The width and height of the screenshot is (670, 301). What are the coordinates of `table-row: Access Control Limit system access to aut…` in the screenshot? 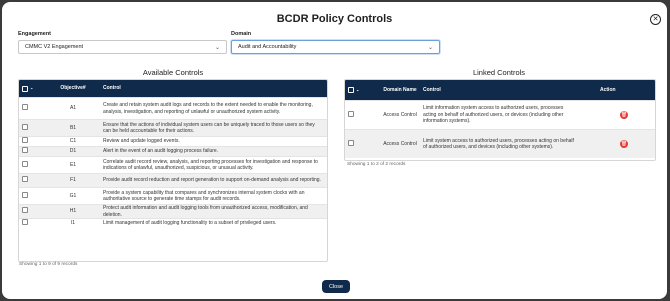 It's located at (500, 143).